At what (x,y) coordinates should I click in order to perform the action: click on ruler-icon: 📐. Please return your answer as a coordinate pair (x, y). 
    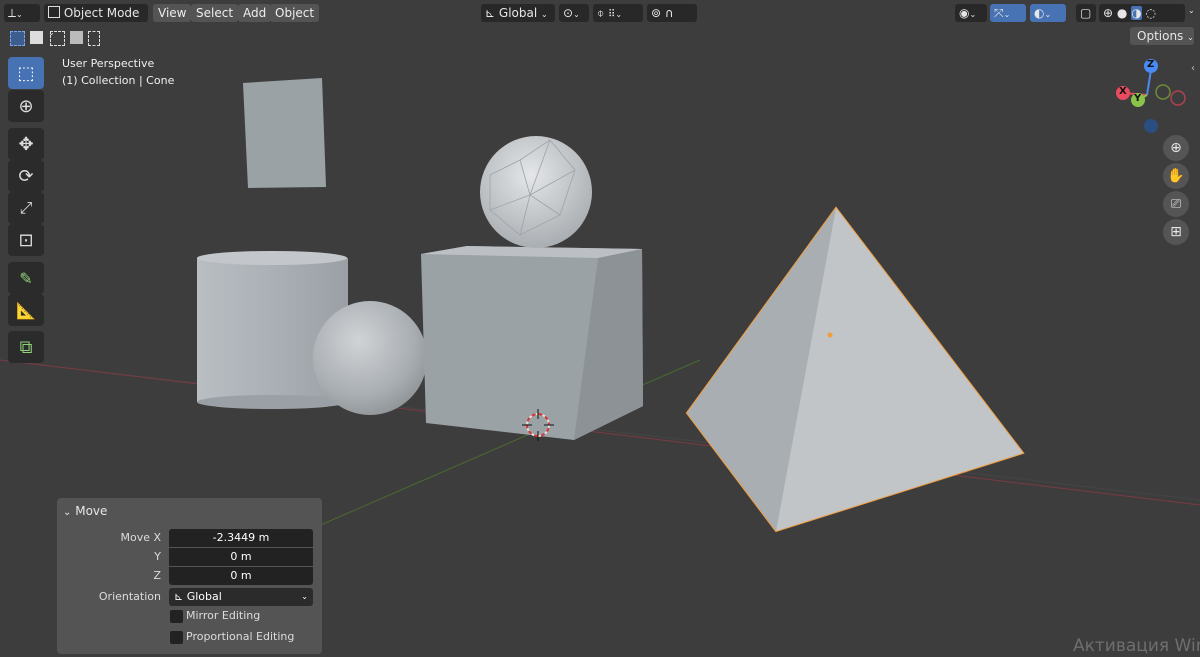
    Looking at the image, I should click on (26, 310).